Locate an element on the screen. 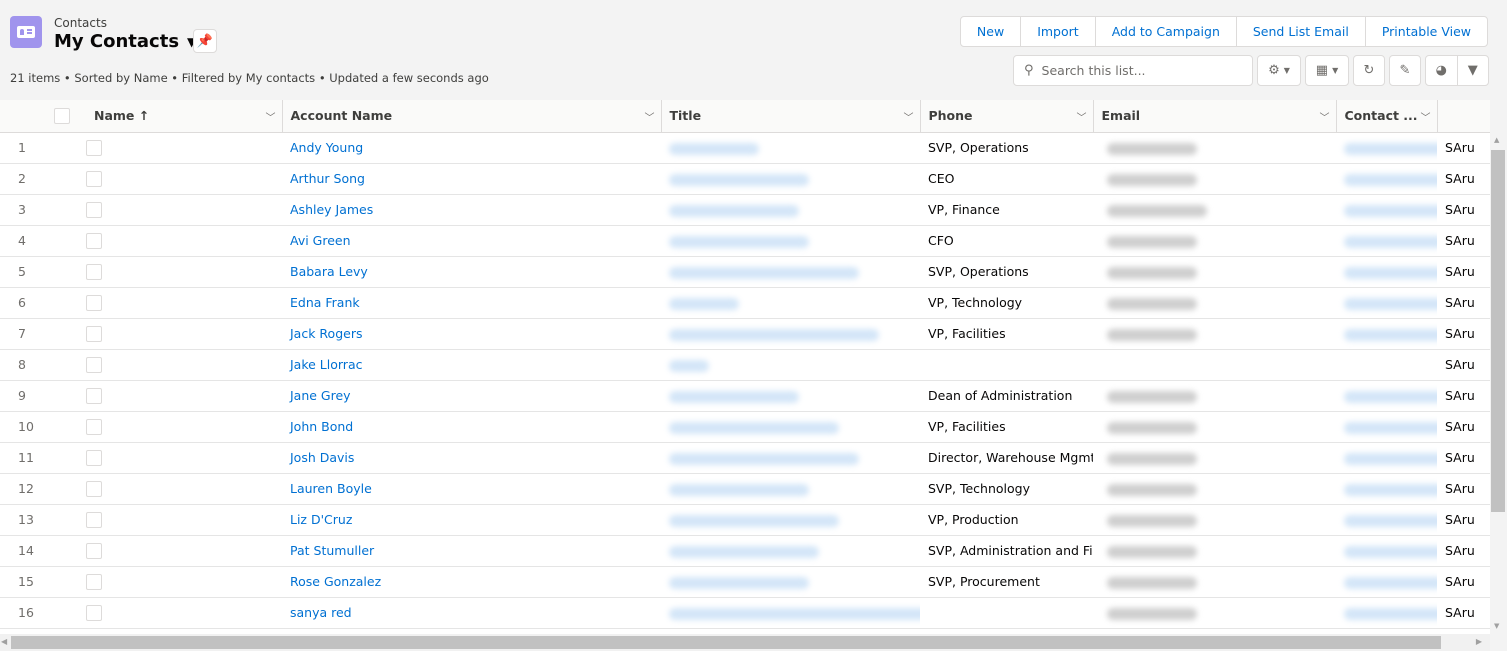 The width and height of the screenshot is (1507, 651). select-all-header is located at coordinates (43, 116).